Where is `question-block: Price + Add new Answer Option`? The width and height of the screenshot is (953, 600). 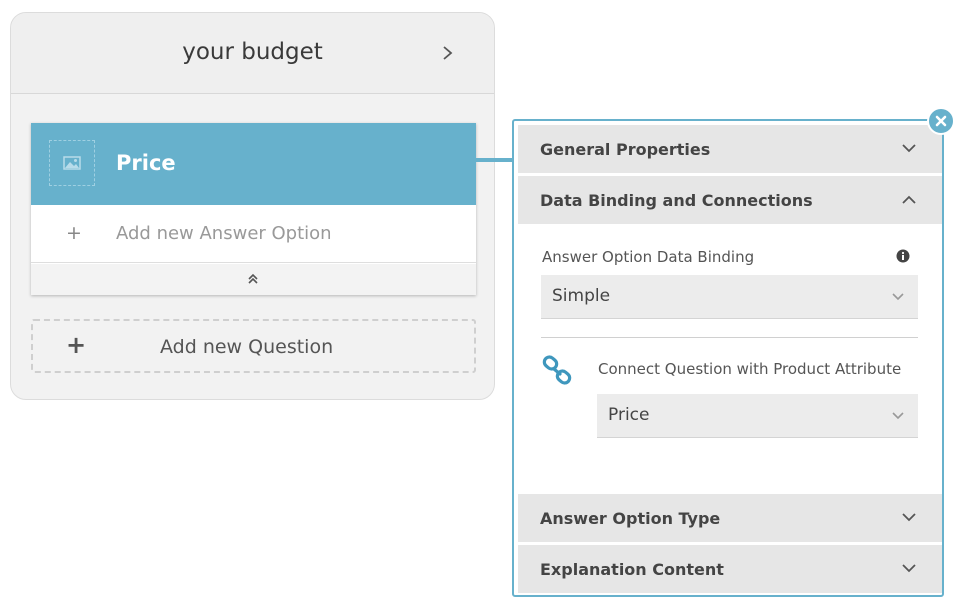
question-block: Price + Add new Answer Option is located at coordinates (253, 209).